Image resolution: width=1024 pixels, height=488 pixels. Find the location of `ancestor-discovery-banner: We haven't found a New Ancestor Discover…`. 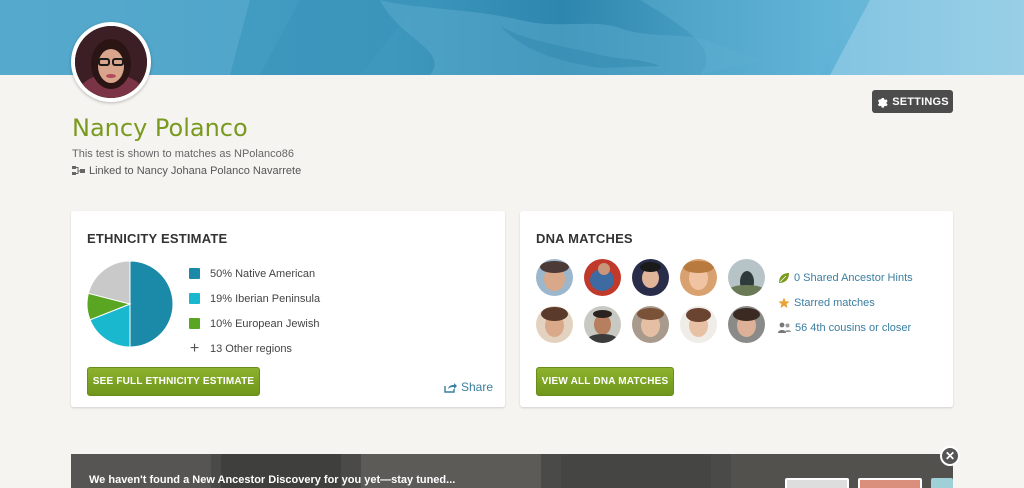

ancestor-discovery-banner: We haven't found a New Ancestor Discover… is located at coordinates (512, 471).